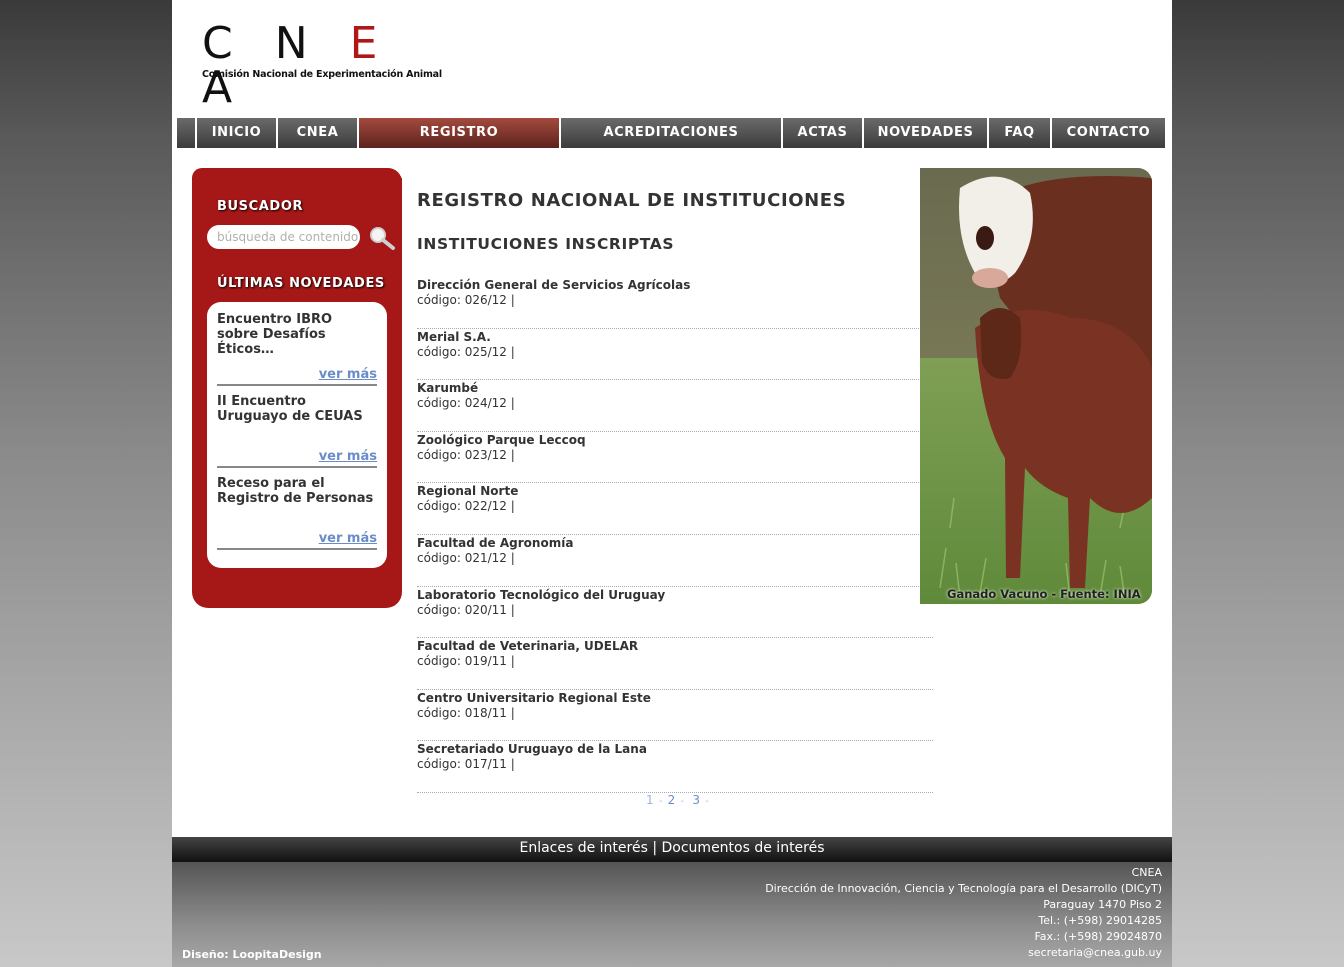 Image resolution: width=1344 pixels, height=967 pixels. What do you see at coordinates (466, 506) in the screenshot?
I see `institution-code: código: 022/12 |` at bounding box center [466, 506].